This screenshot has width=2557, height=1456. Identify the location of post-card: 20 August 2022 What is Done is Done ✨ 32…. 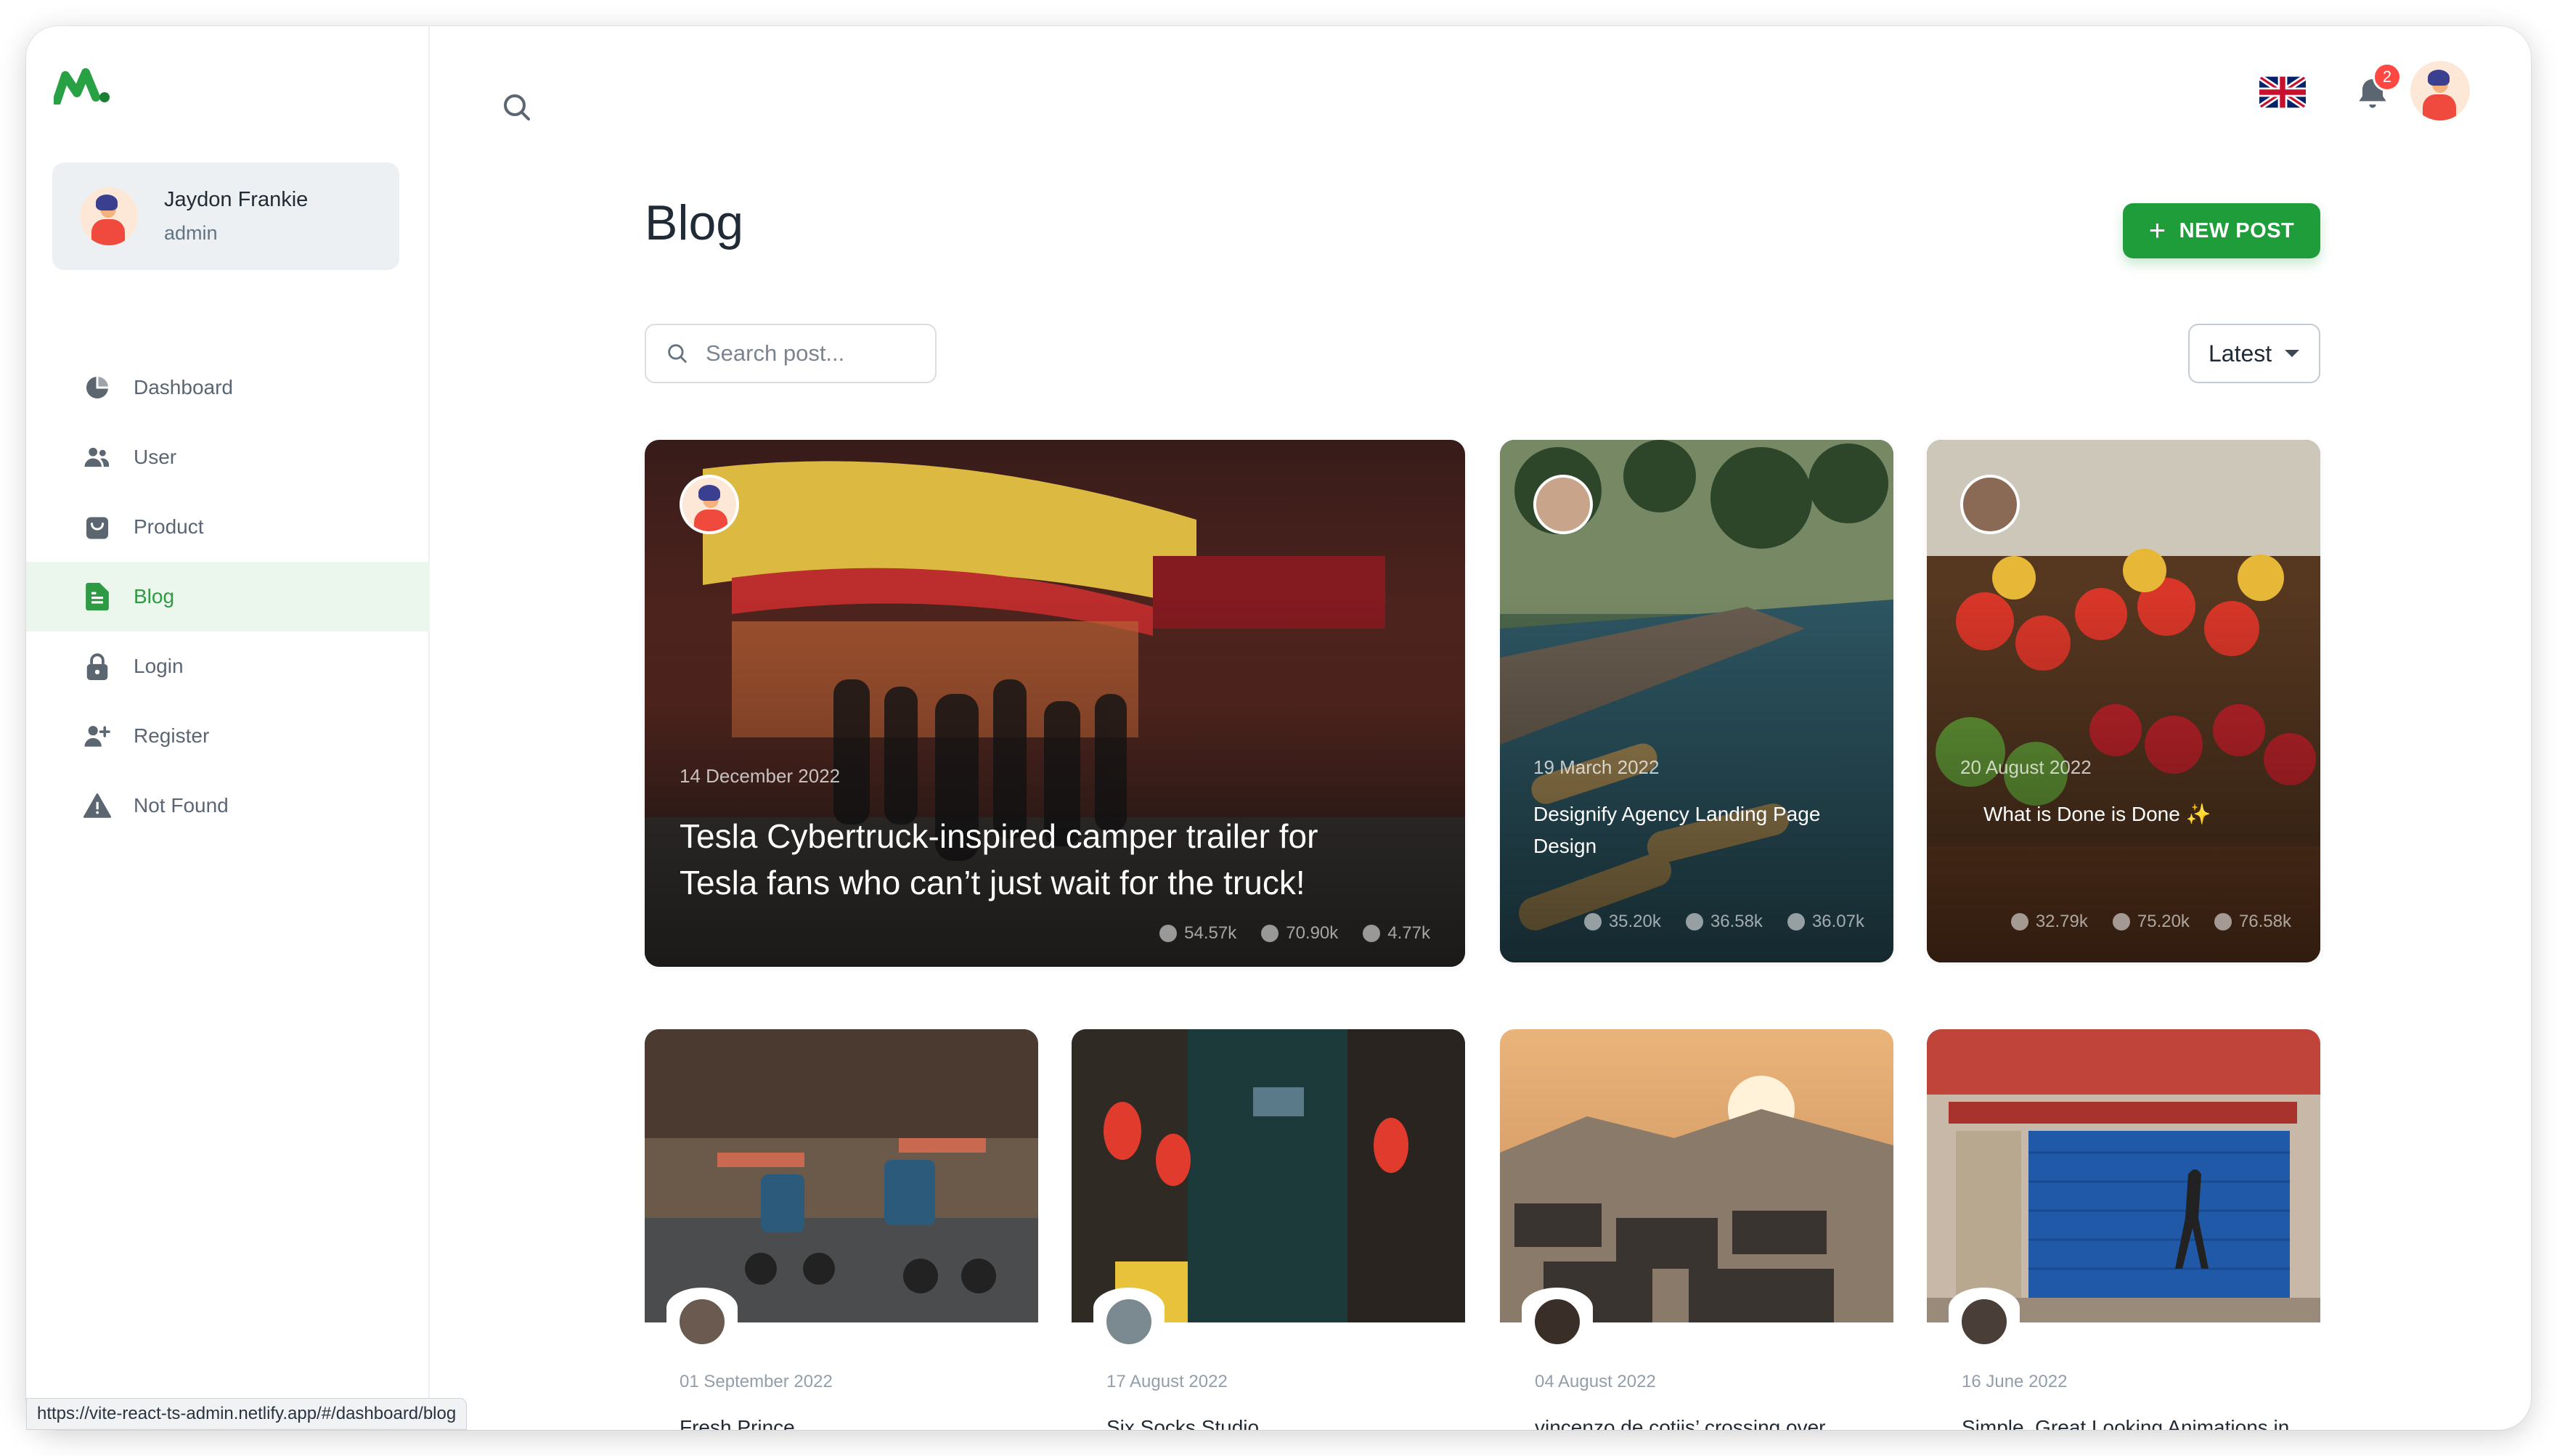
(2123, 701).